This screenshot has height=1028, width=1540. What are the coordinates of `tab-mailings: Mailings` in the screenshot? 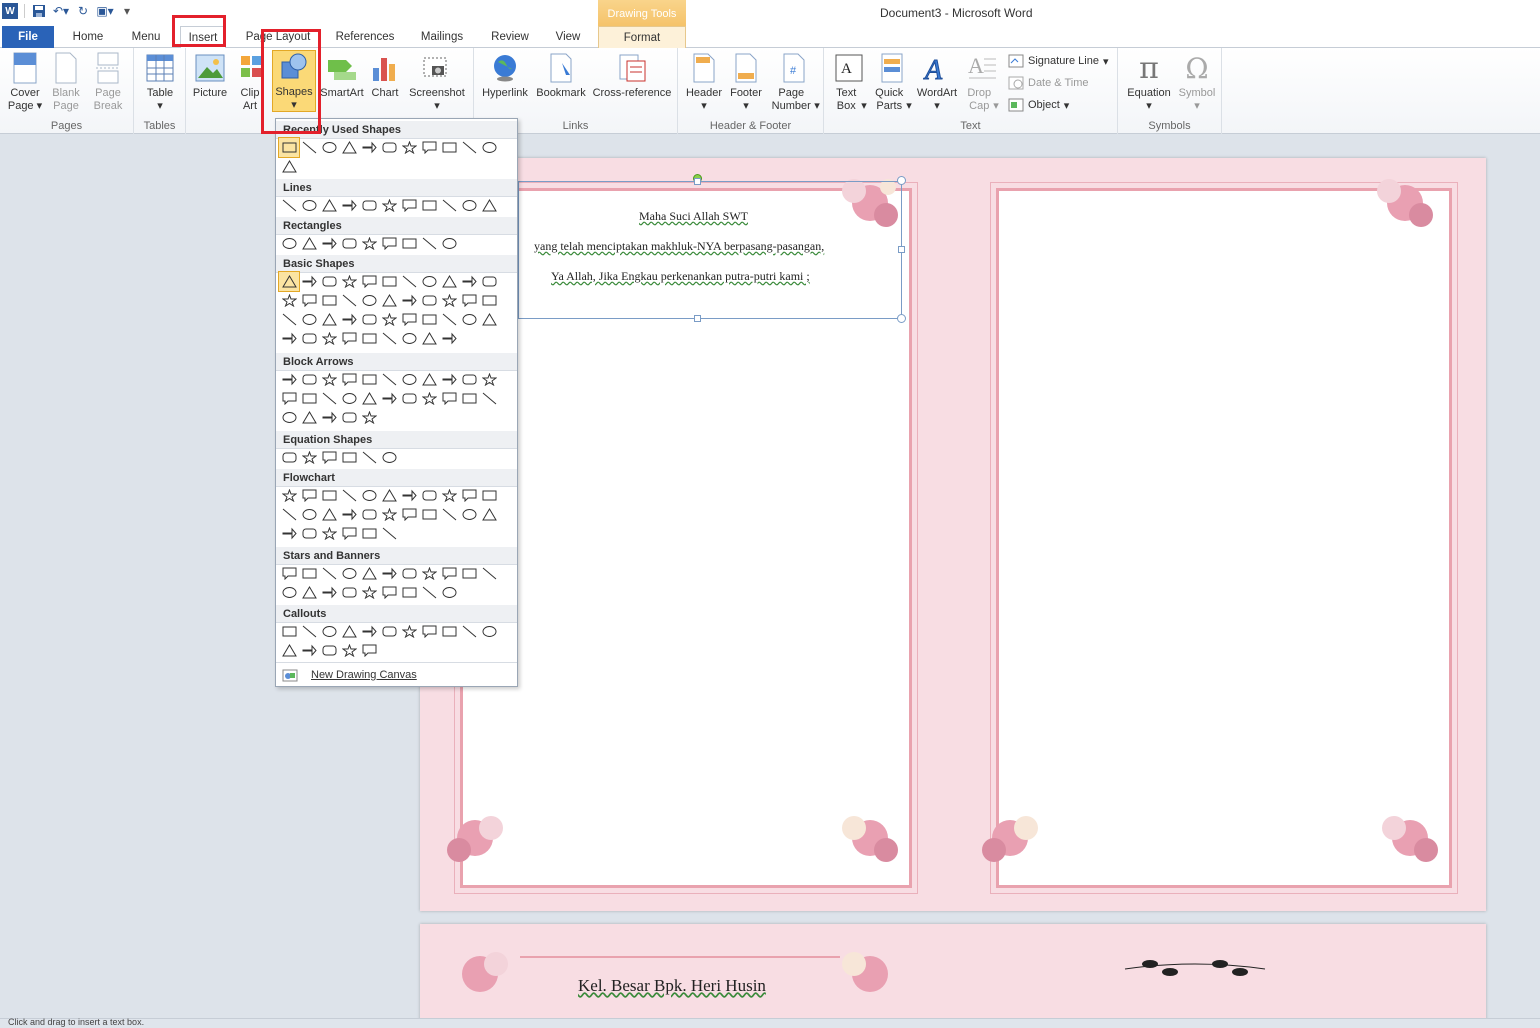 It's located at (442, 37).